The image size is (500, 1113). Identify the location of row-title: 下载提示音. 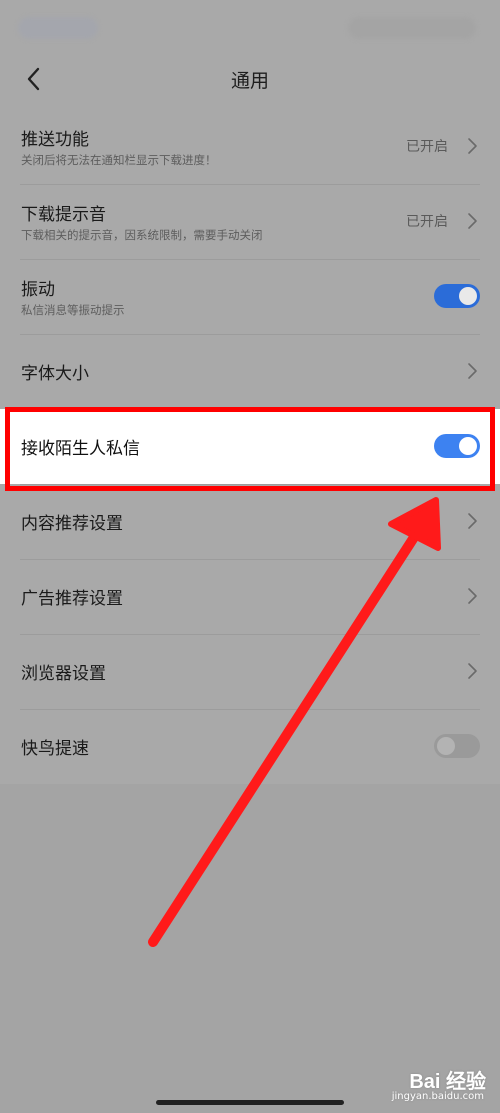
(63, 215).